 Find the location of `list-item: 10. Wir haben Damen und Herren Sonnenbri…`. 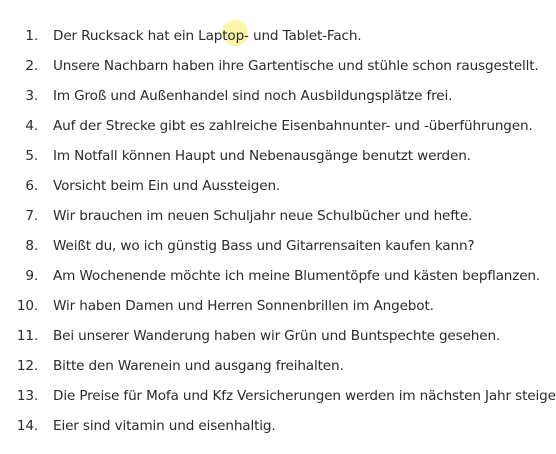

list-item: 10. Wir haben Damen und Herren Sonnenbri… is located at coordinates (278, 306).